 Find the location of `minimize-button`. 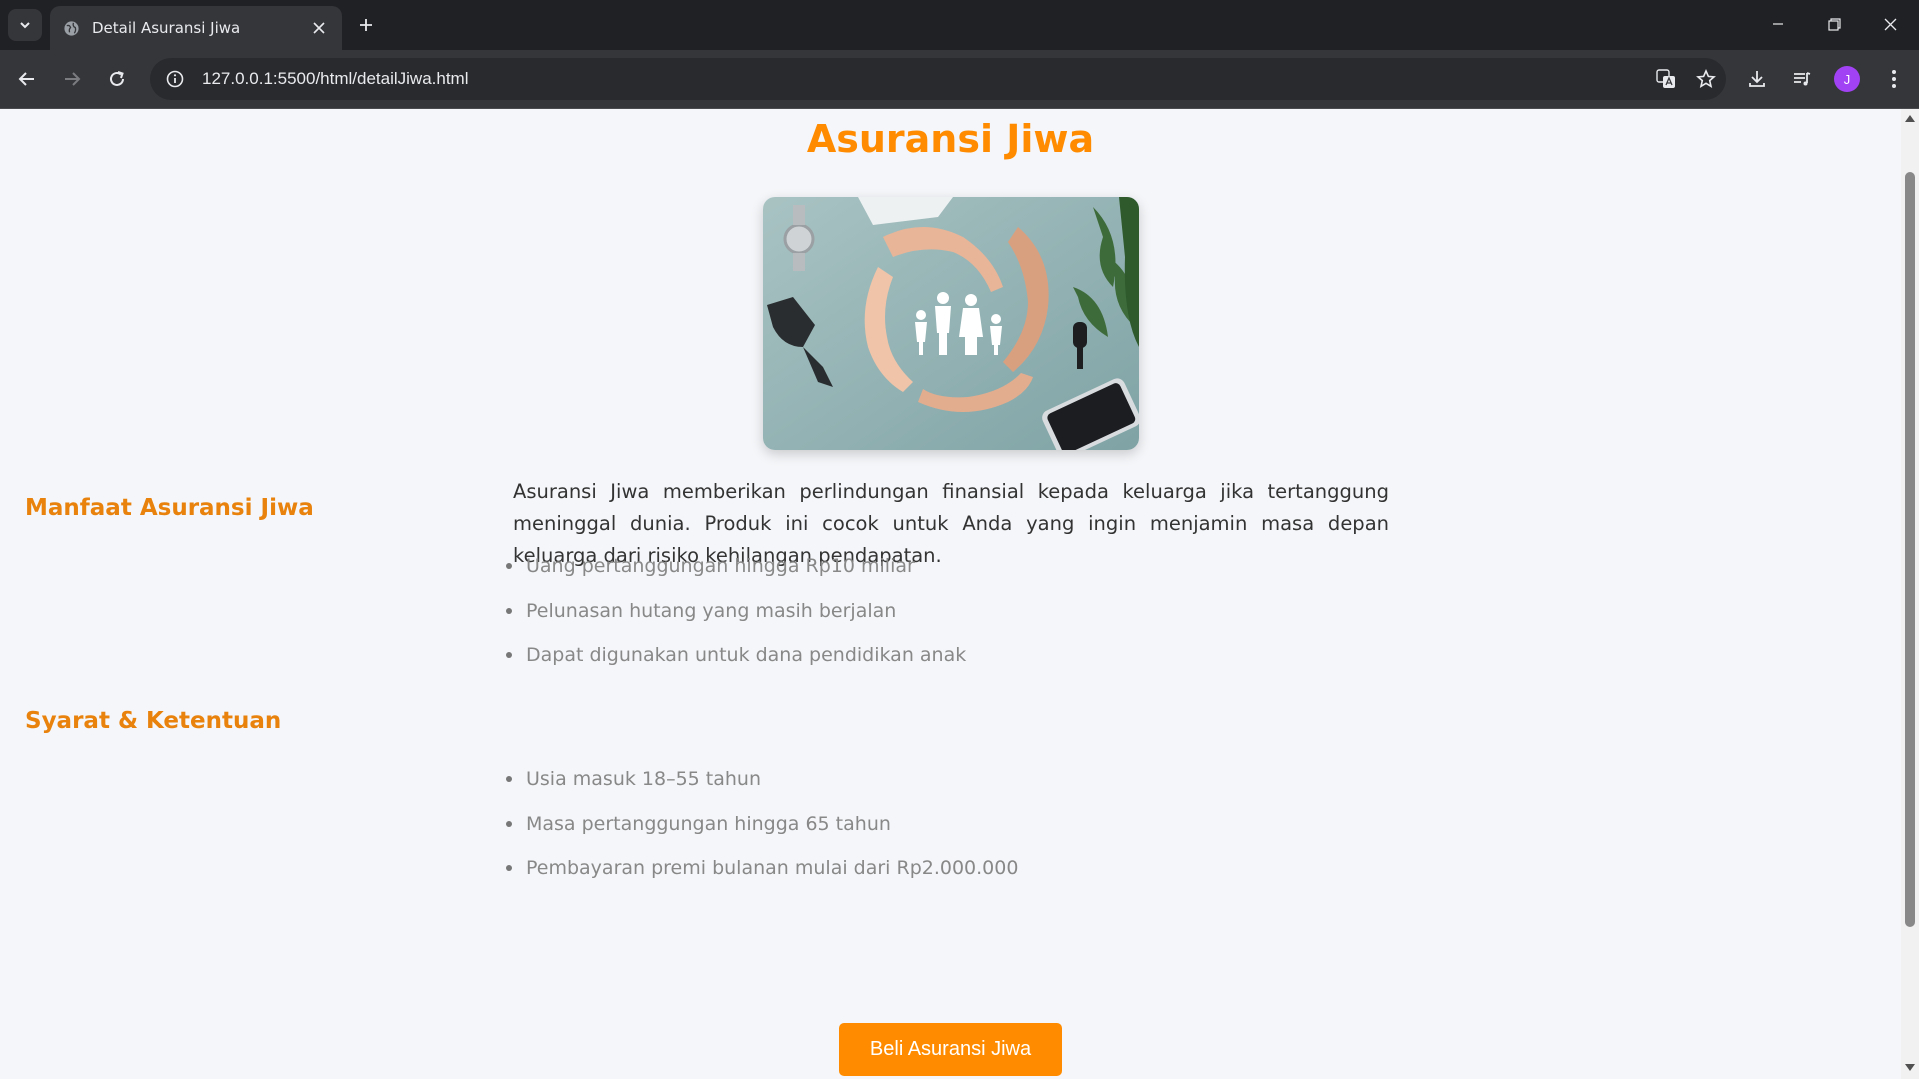

minimize-button is located at coordinates (1778, 24).